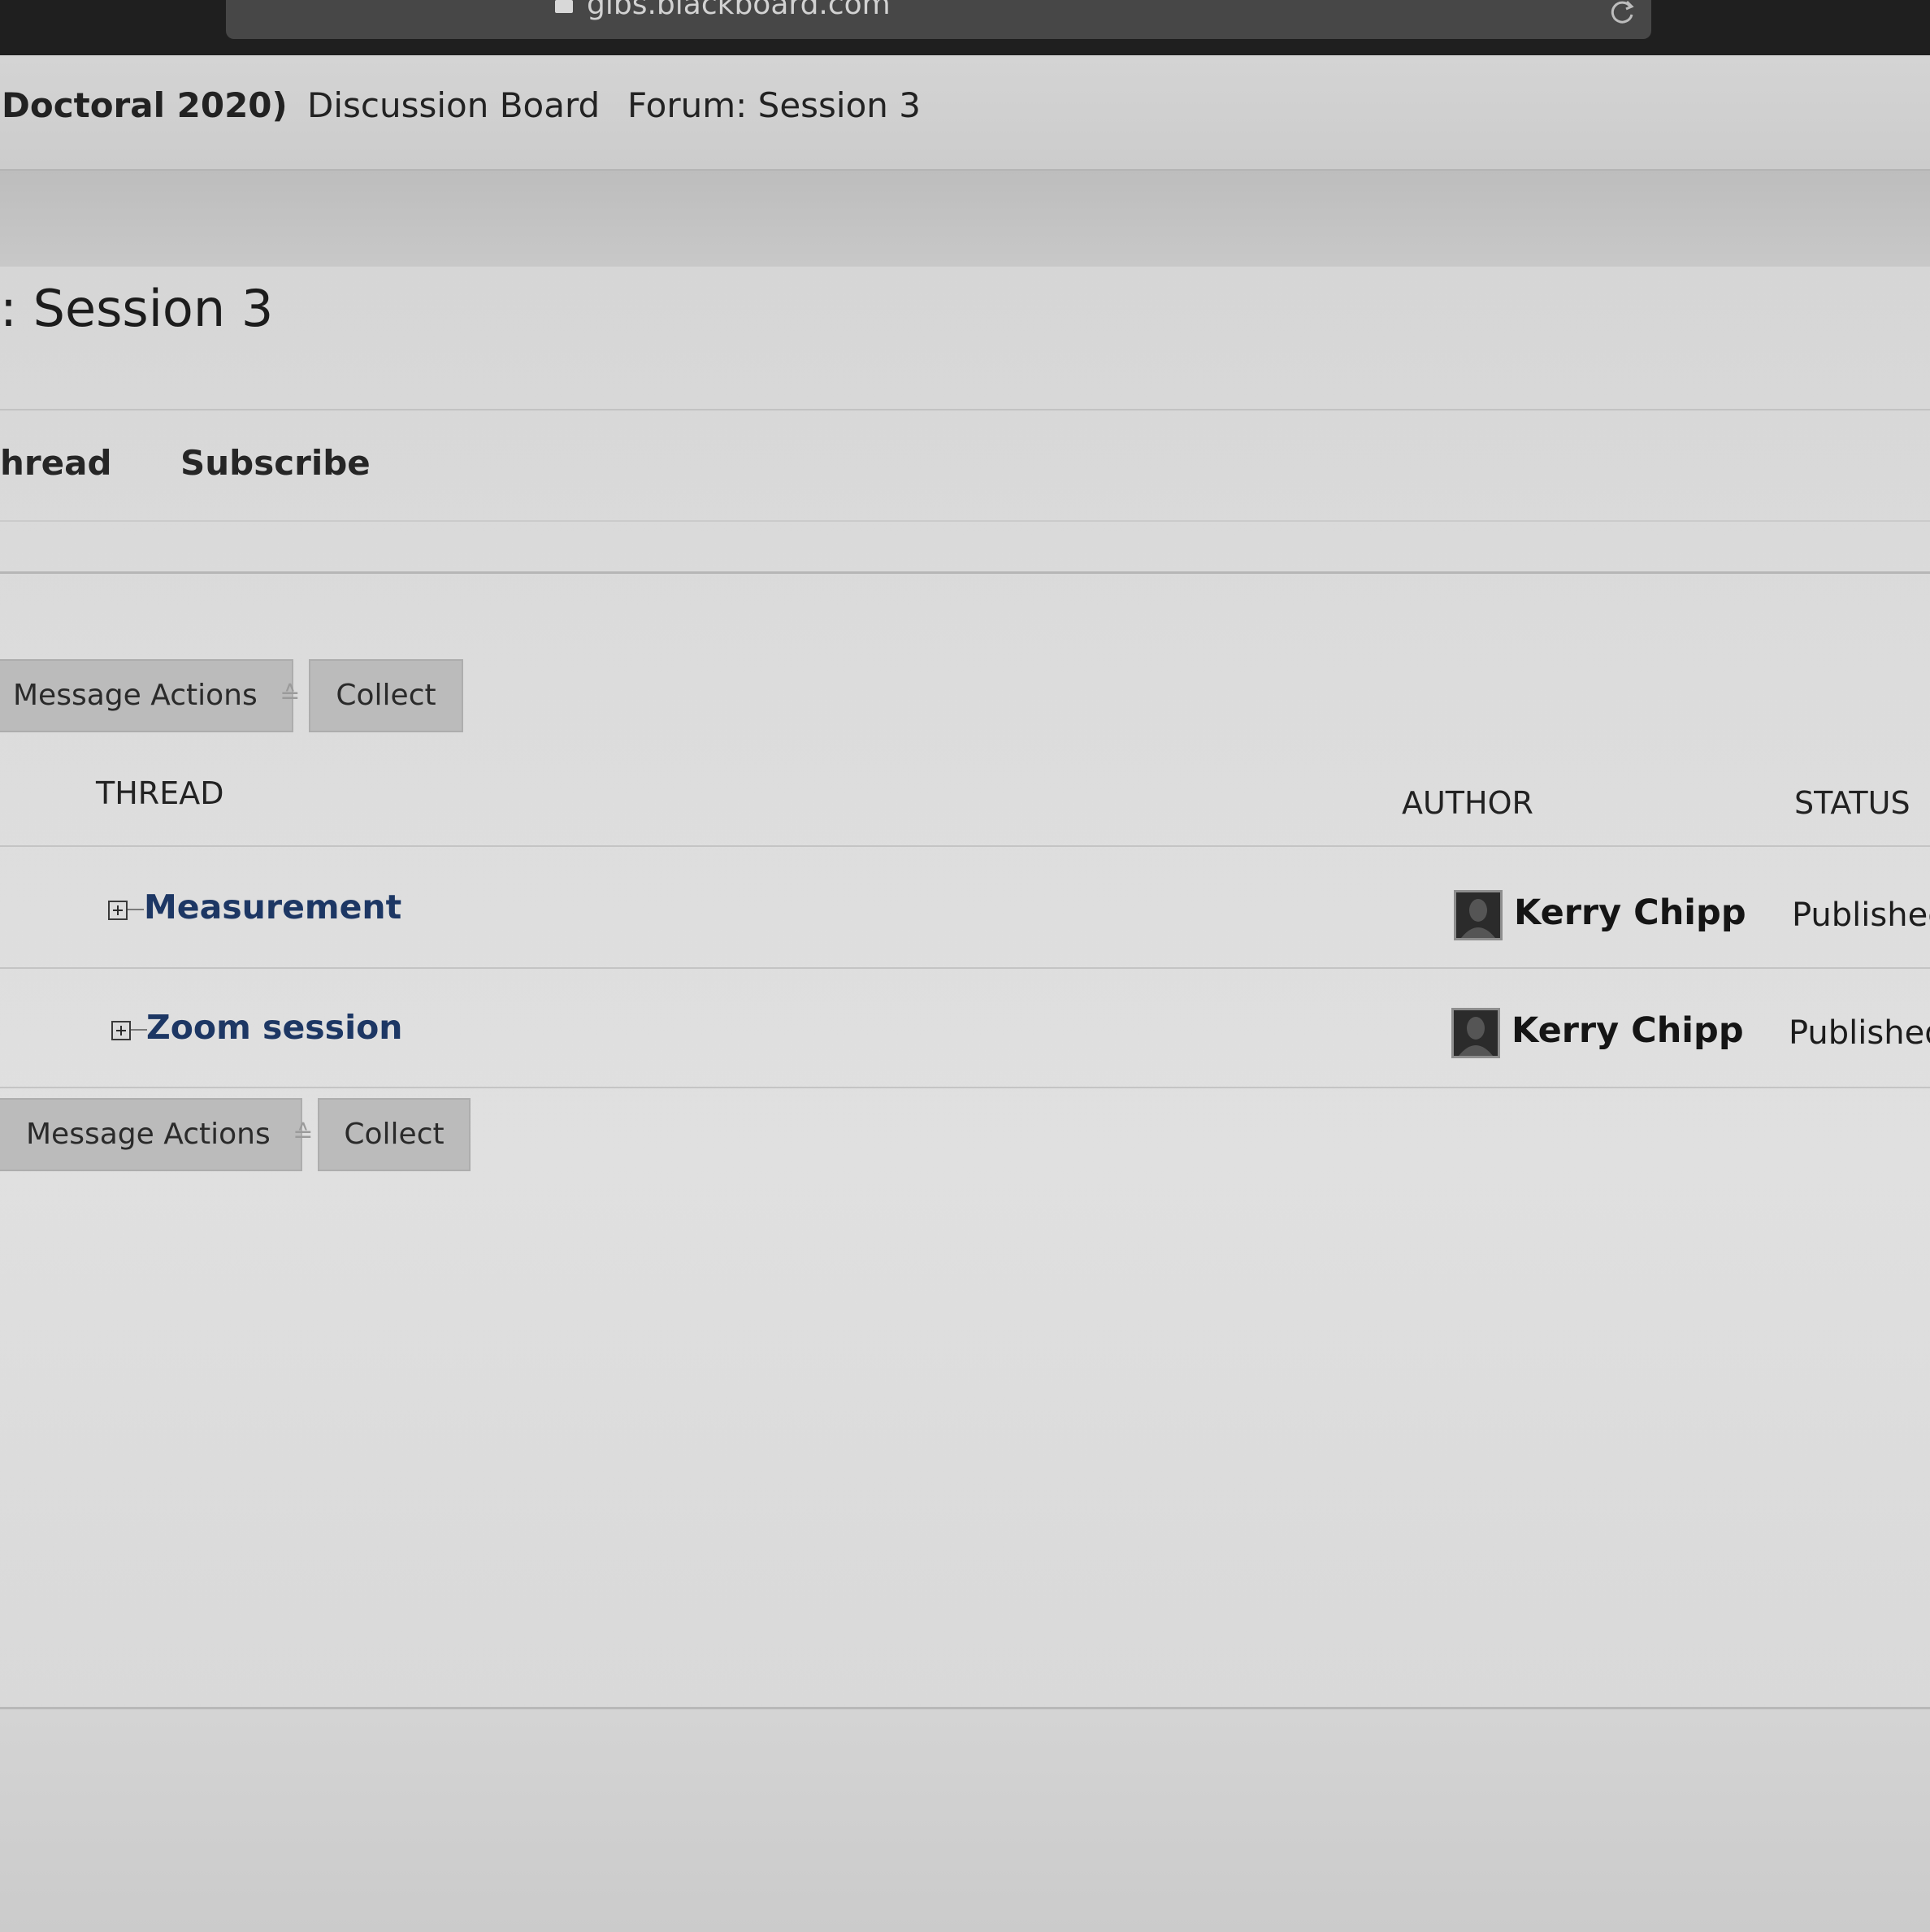 This screenshot has width=1930, height=1932. What do you see at coordinates (1861, 915) in the screenshot?
I see `status-text: Publishec` at bounding box center [1861, 915].